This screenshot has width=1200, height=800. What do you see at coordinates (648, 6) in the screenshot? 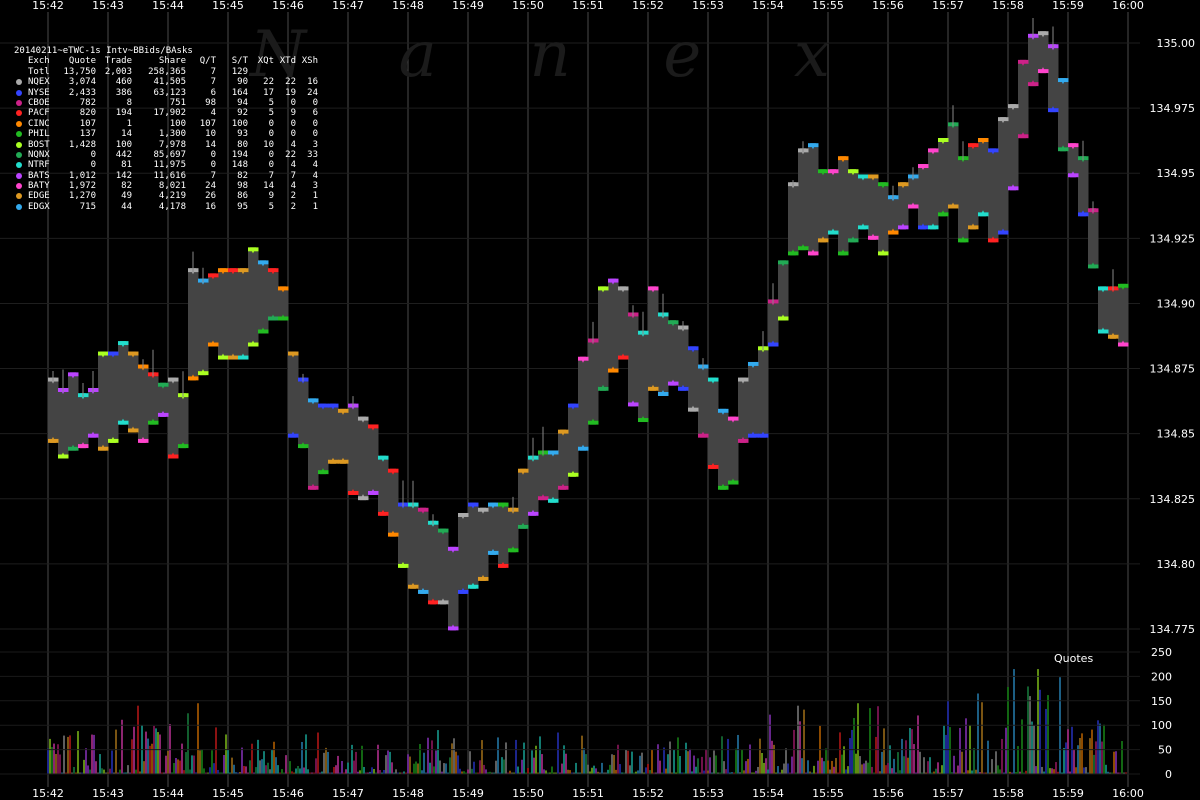
I see `time-tick-label: 15:52` at bounding box center [648, 6].